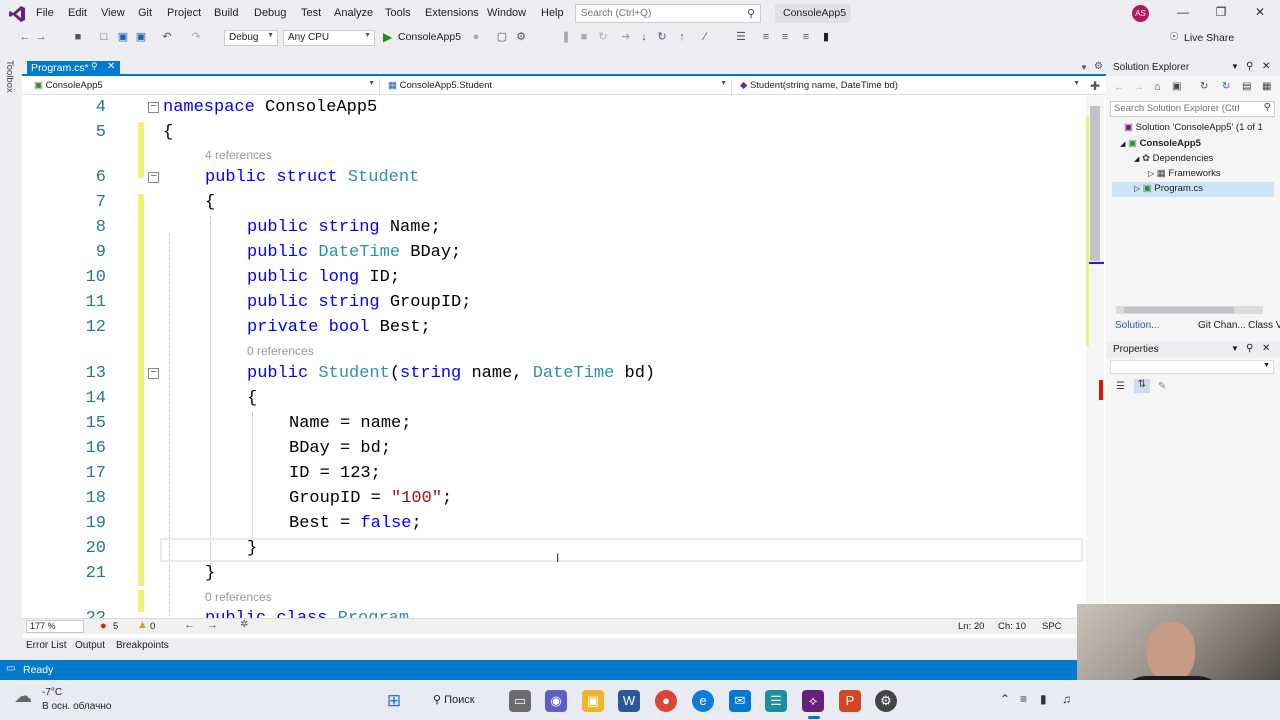 The height and width of the screenshot is (720, 1280). I want to click on menu-window: Window, so click(506, 13).